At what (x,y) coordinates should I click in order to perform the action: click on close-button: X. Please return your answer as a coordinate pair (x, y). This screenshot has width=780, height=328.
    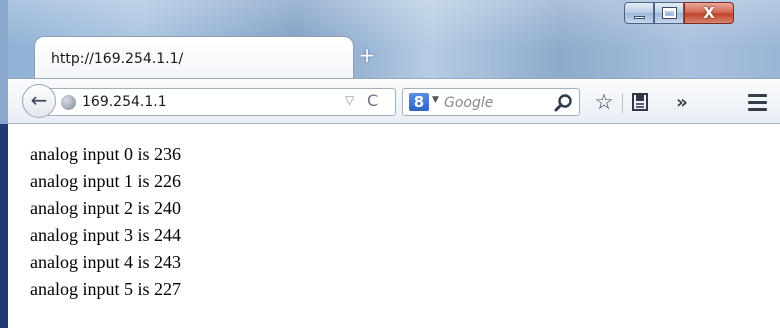
    Looking at the image, I should click on (709, 13).